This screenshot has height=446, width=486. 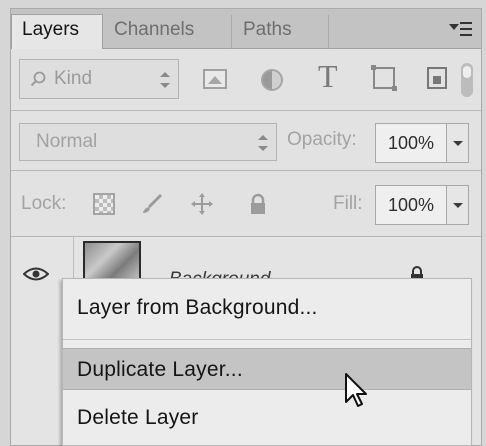 I want to click on filter-toggle, so click(x=467, y=80).